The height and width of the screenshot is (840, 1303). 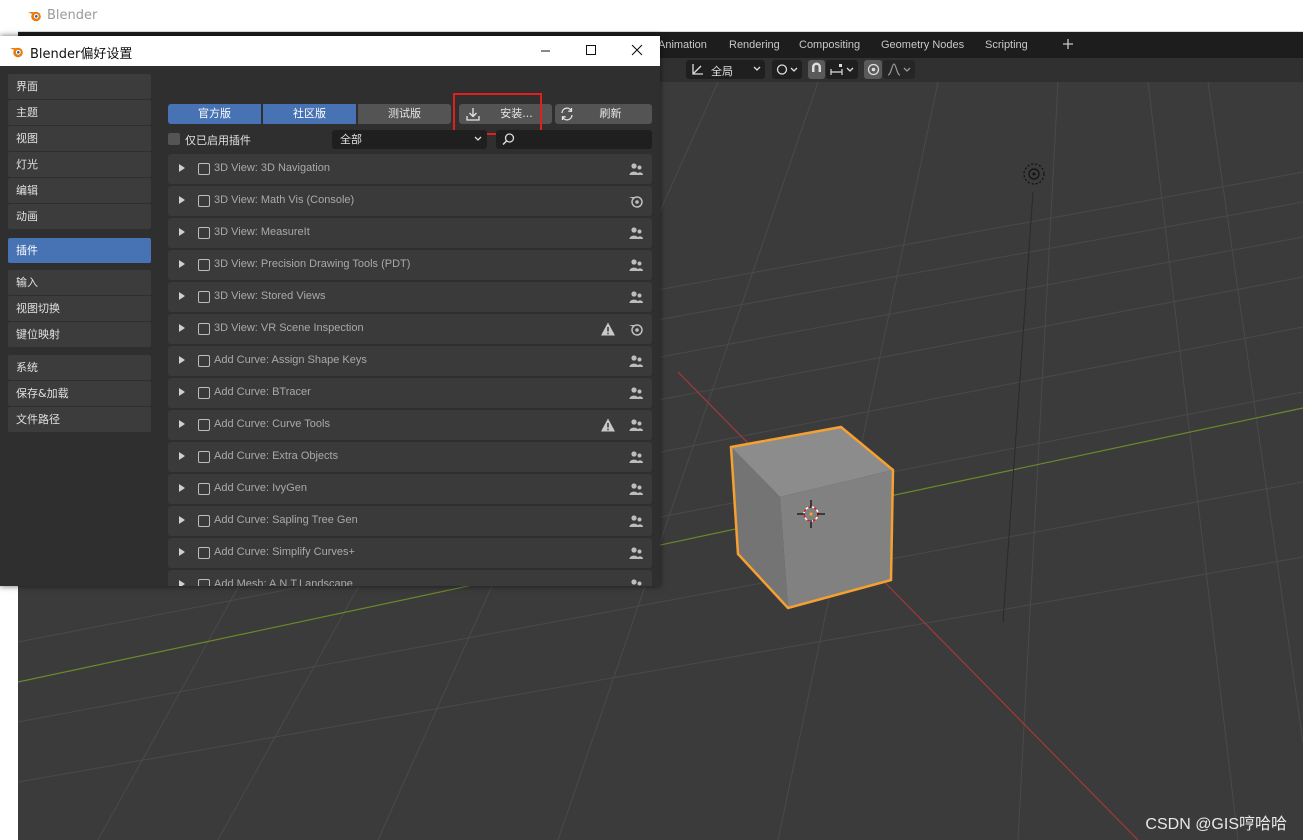 I want to click on addon-name: Add Curve: Simplify Curves+, so click(x=284, y=552).